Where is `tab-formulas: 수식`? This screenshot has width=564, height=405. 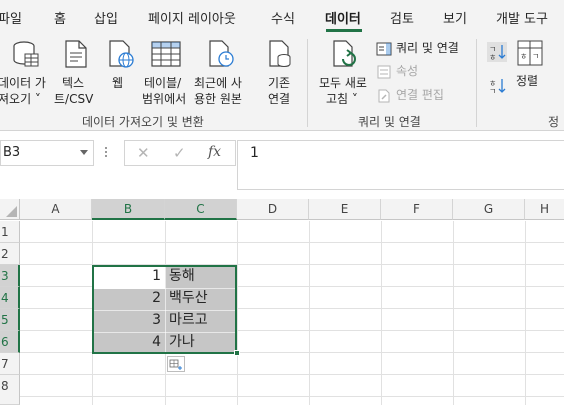
tab-formulas: 수식 is located at coordinates (283, 17).